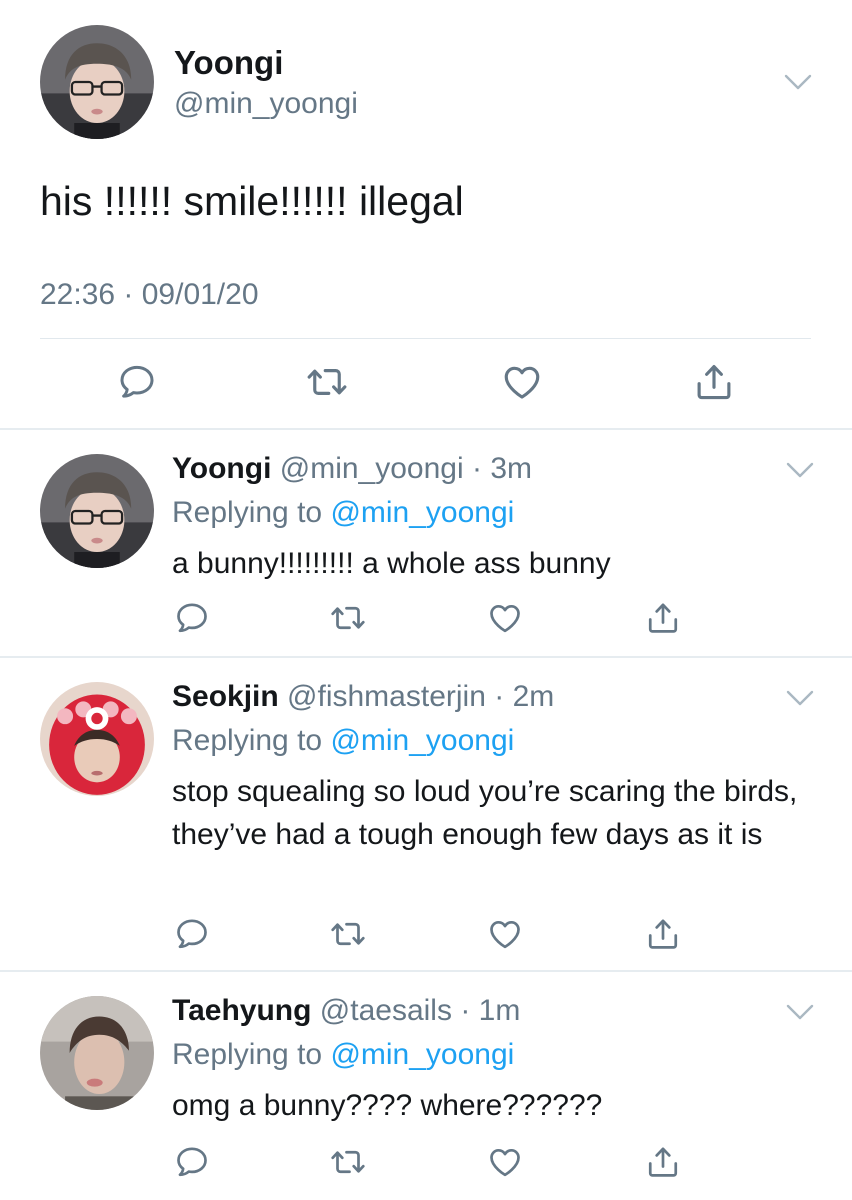  What do you see at coordinates (391, 563) in the screenshot?
I see `tweet-text: a bunny!!!!!!!!! a whole ass bunny` at bounding box center [391, 563].